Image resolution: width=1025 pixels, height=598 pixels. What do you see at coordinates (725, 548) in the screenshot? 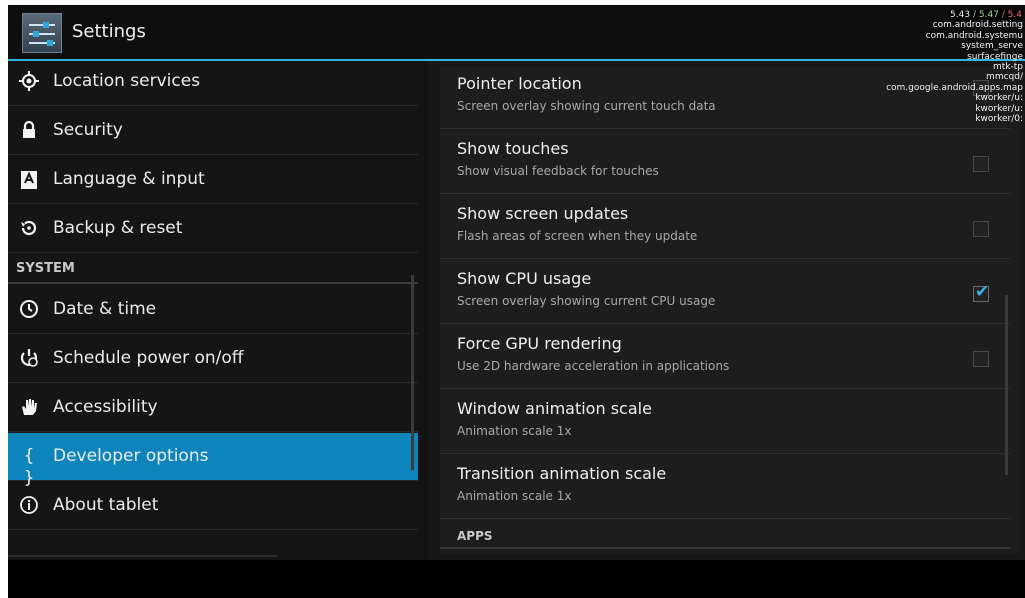
I see `apps-header-divider` at bounding box center [725, 548].